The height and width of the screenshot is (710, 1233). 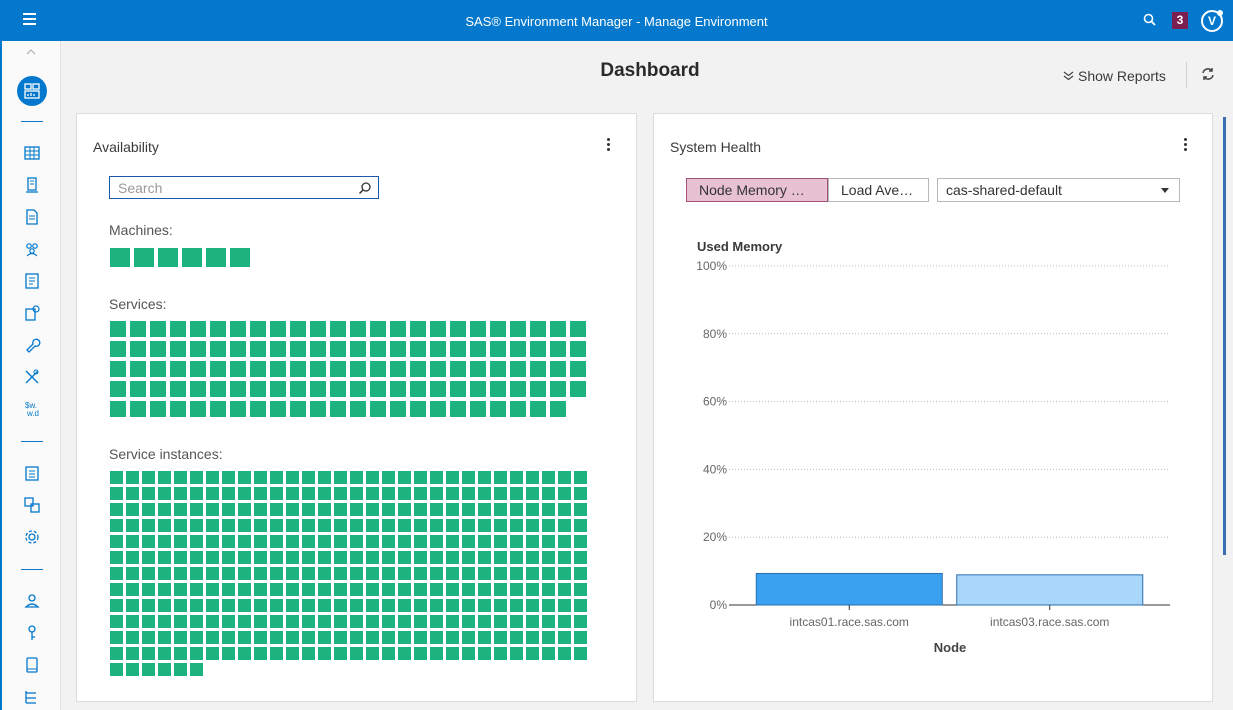 What do you see at coordinates (31, 52) in the screenshot?
I see `chevron-up-icon` at bounding box center [31, 52].